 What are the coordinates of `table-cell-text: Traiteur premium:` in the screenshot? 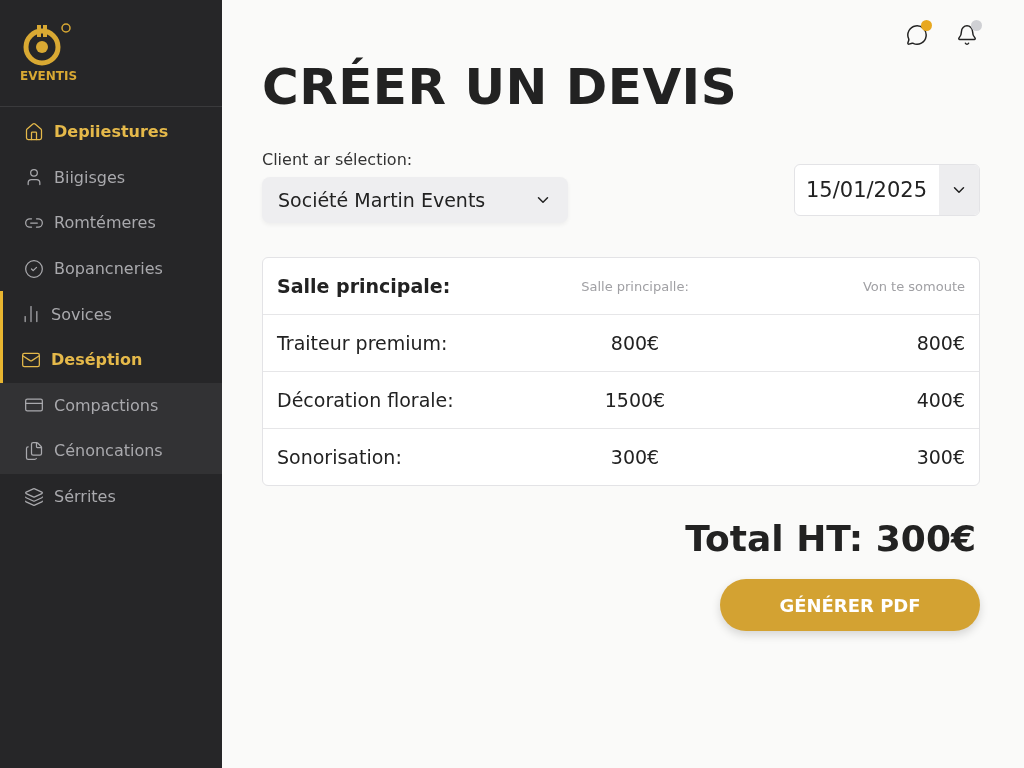 It's located at (363, 343).